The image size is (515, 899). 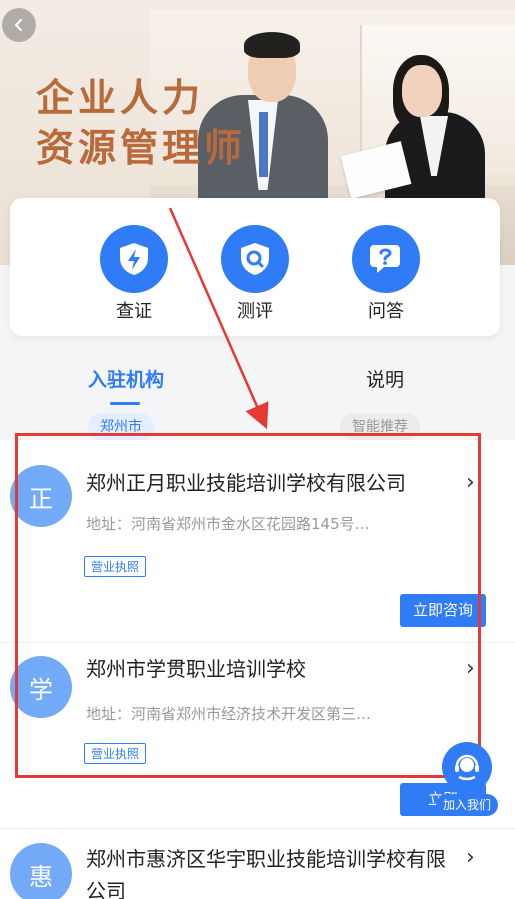 I want to click on tab-description: 说明, so click(x=385, y=378).